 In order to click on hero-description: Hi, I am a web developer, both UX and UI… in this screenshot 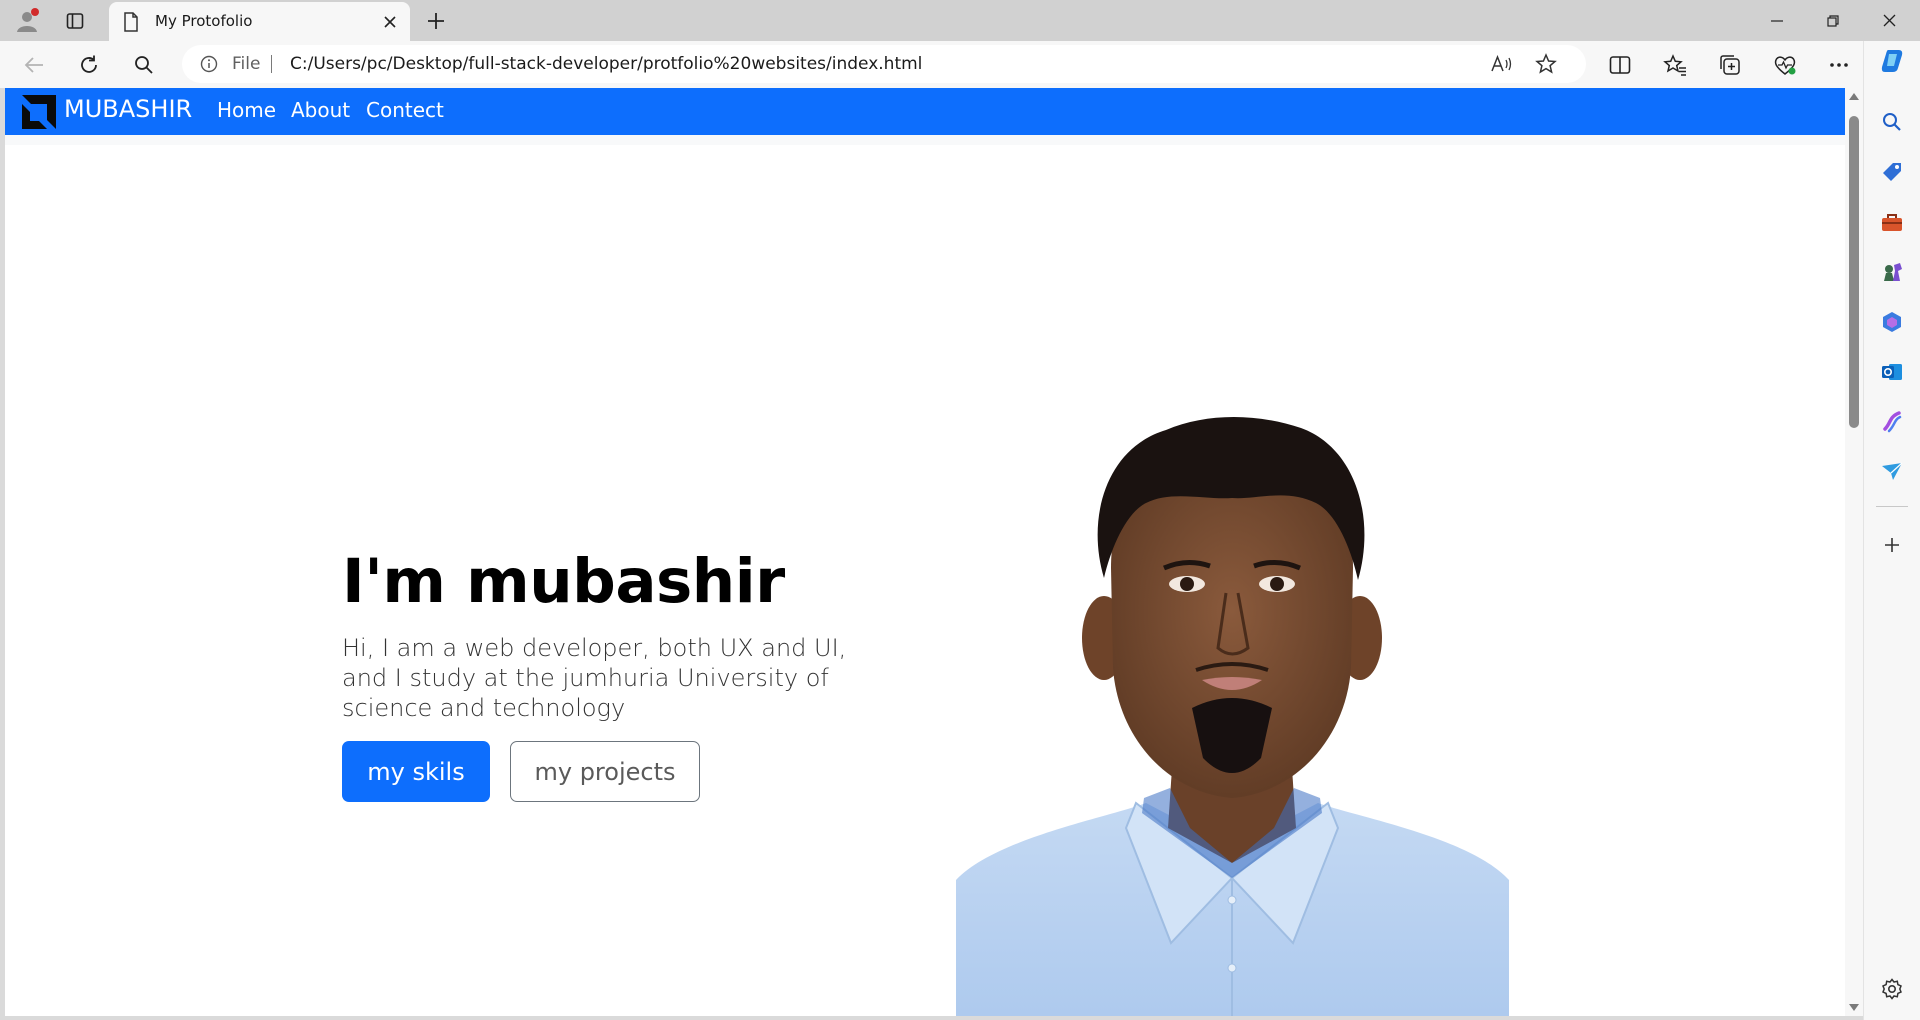, I will do `click(594, 678)`.